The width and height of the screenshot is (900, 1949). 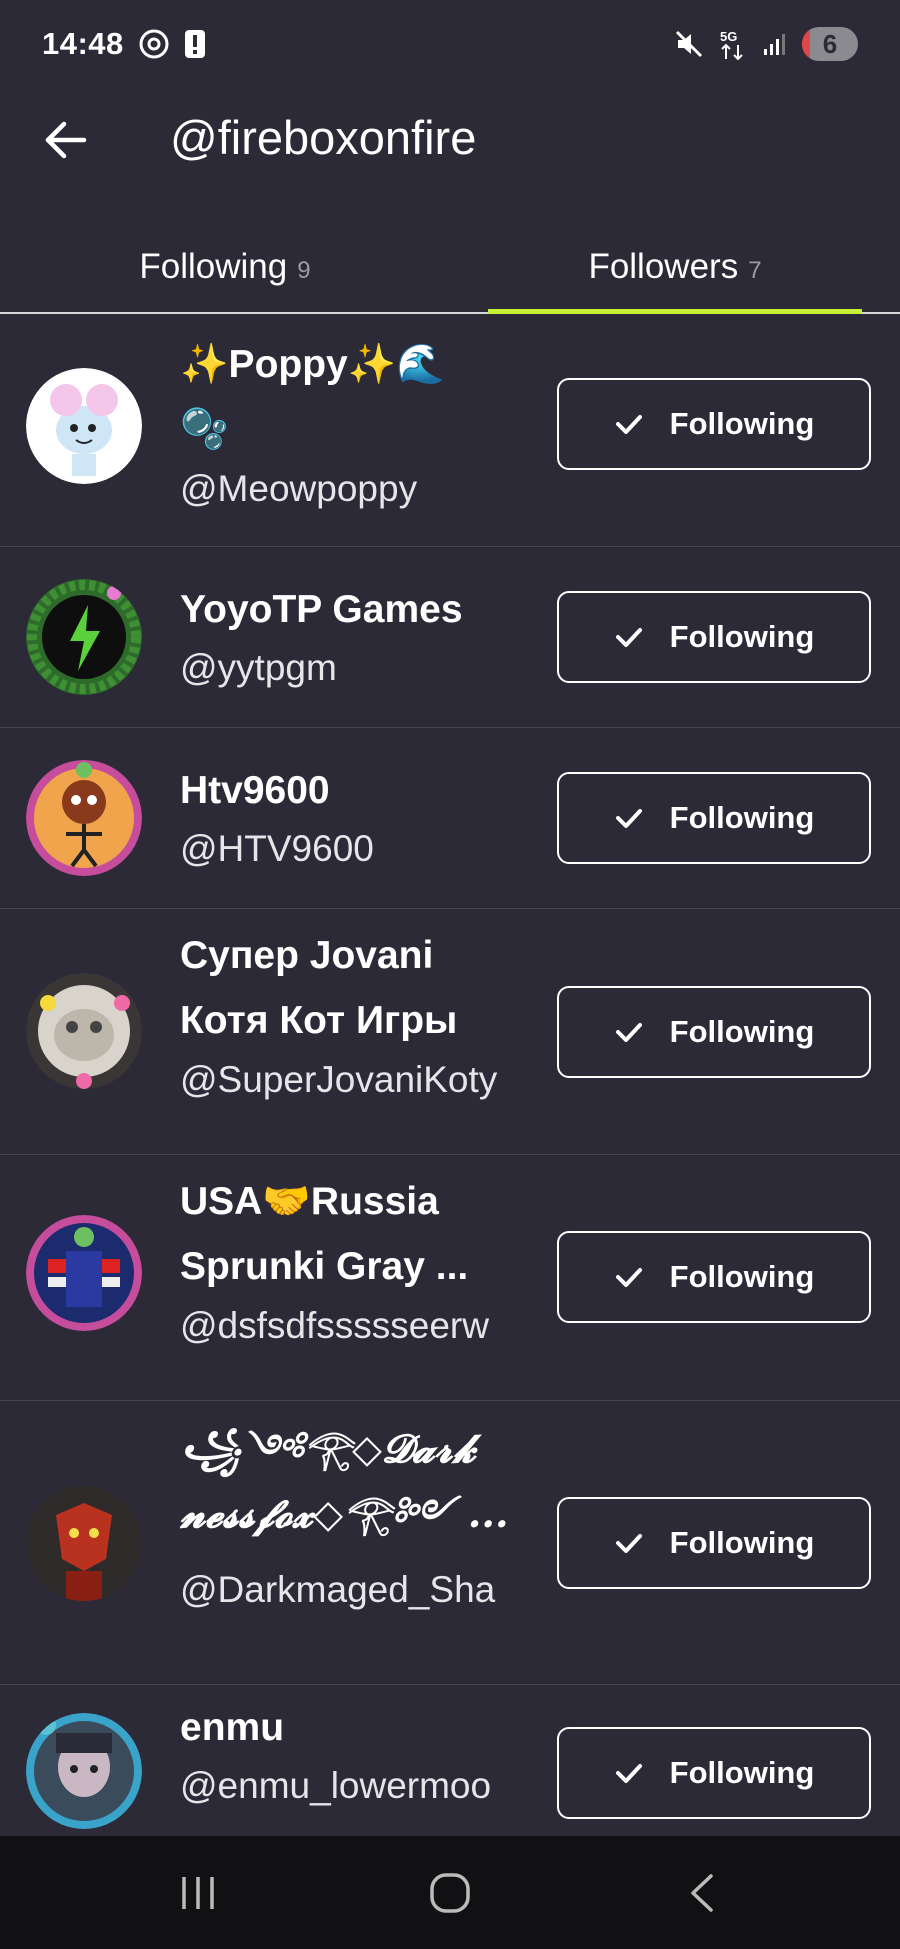 I want to click on user-name: YoyoTP Games, so click(x=350, y=609).